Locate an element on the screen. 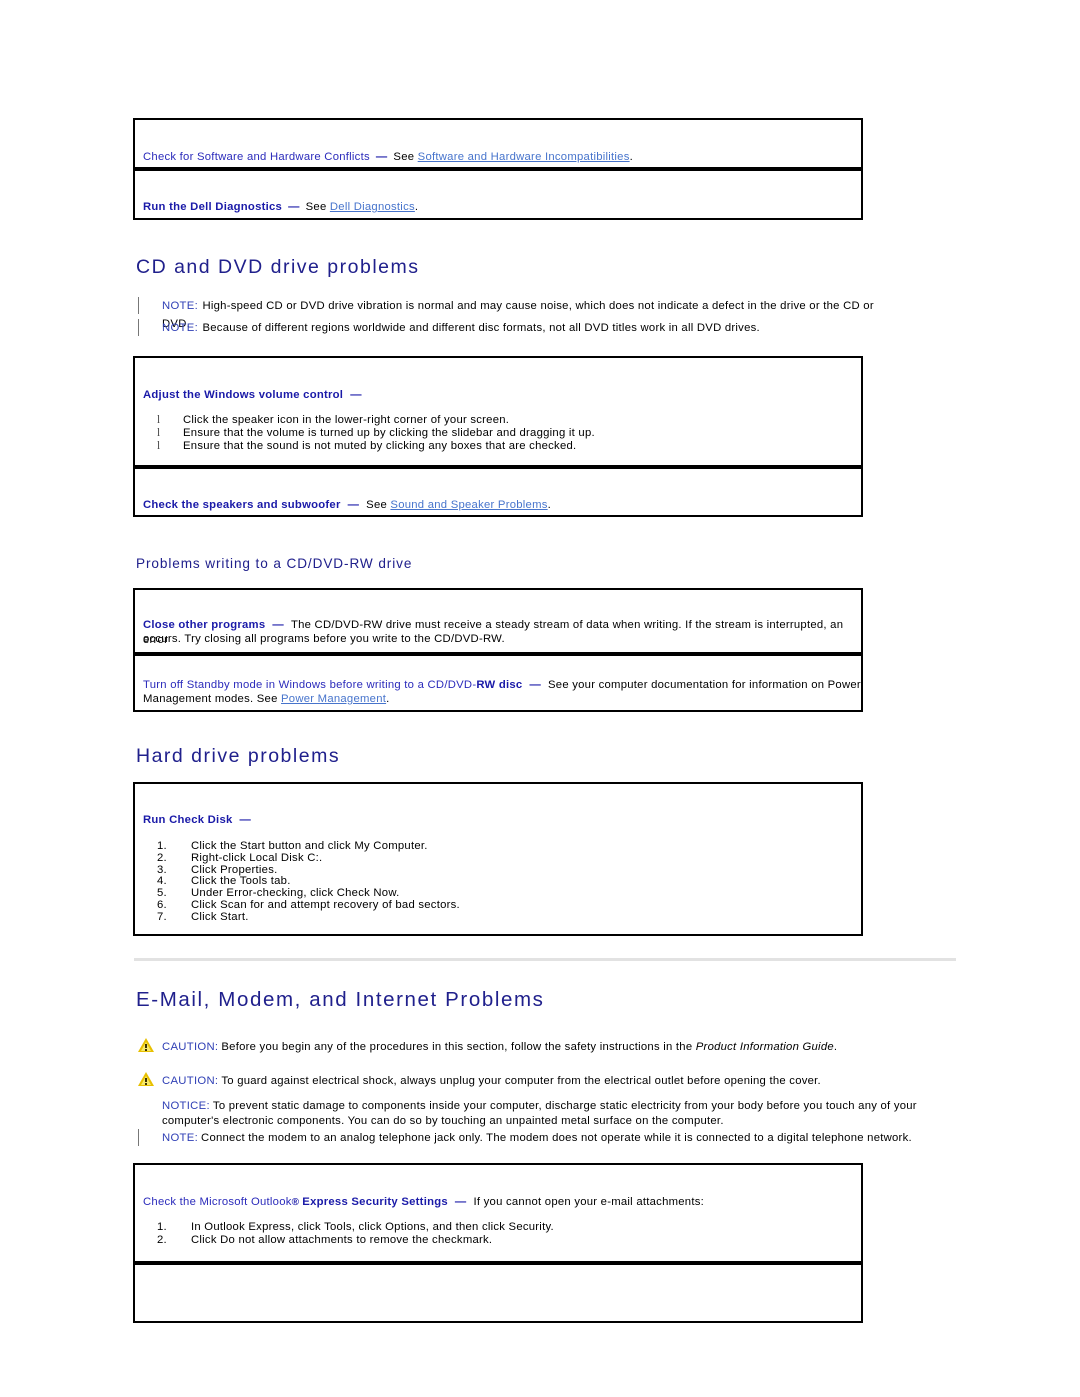 This screenshot has width=1080, height=1397. list-item-text: Under Error-checking, click Check Now. is located at coordinates (295, 893).